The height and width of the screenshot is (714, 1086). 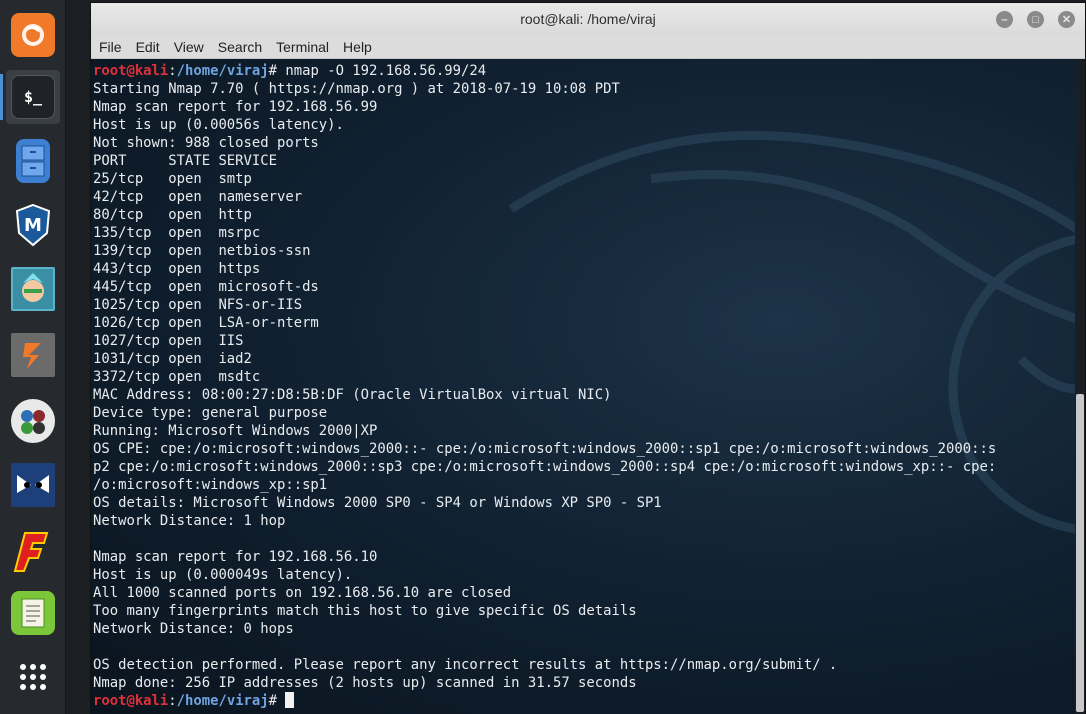 I want to click on beef-icon, so click(x=33, y=485).